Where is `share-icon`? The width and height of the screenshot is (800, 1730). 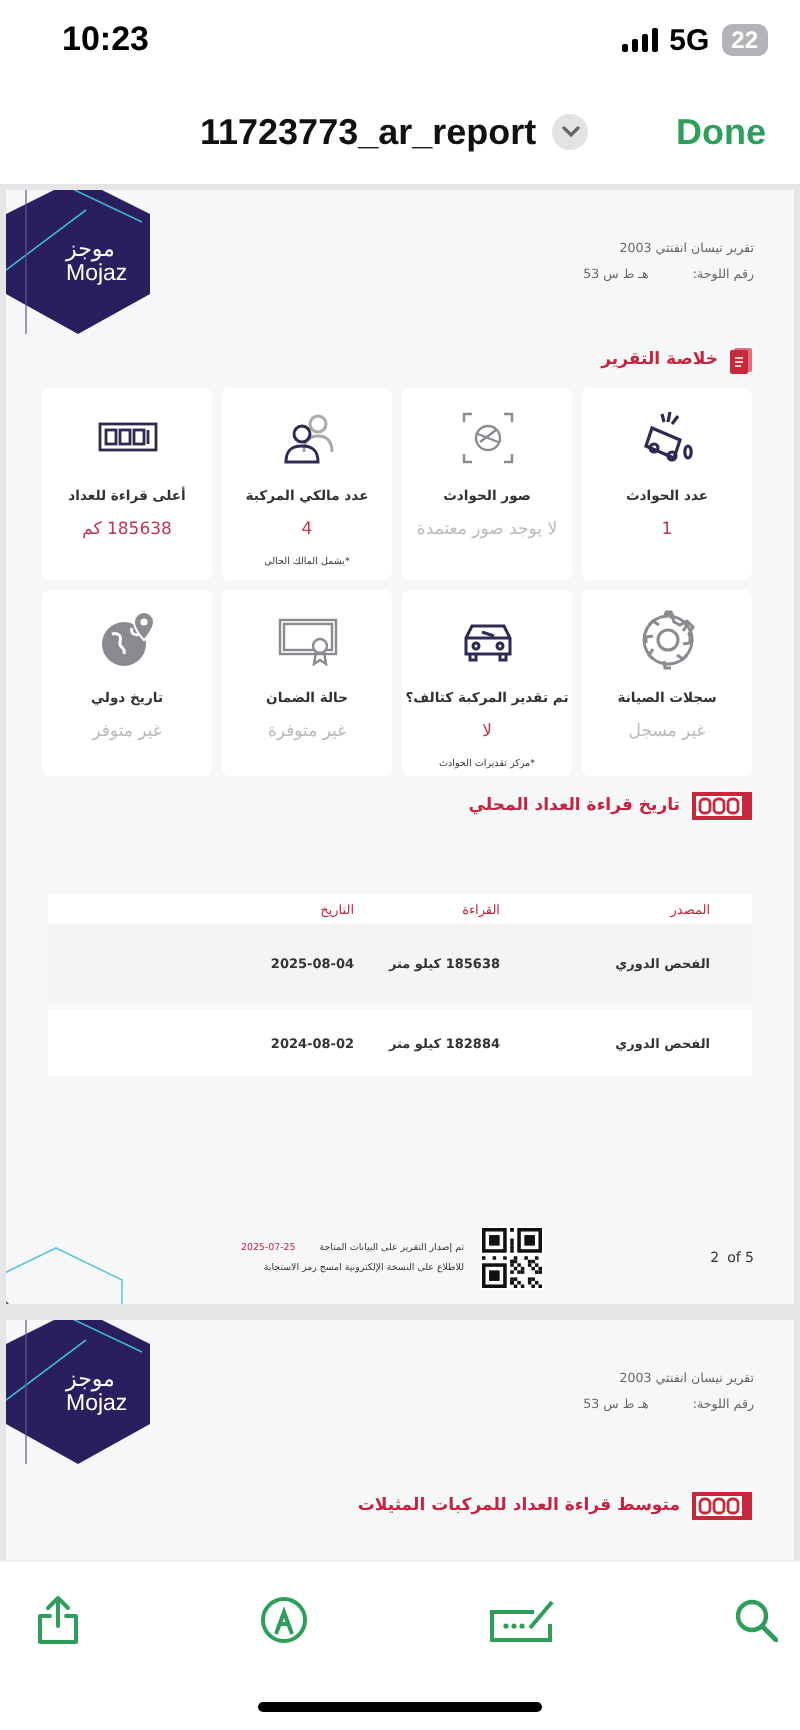 share-icon is located at coordinates (58, 1620).